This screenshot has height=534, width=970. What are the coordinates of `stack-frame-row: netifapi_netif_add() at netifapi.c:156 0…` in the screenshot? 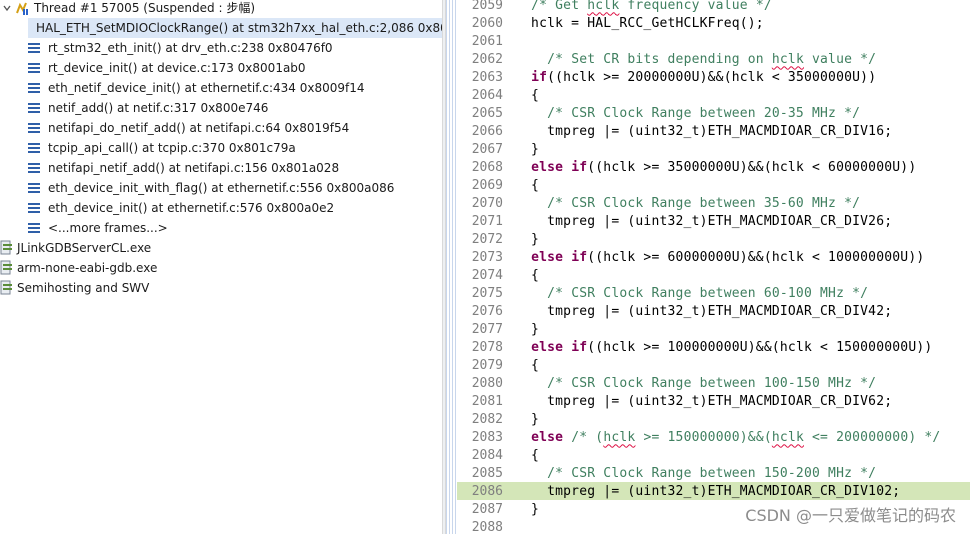 It's located at (183, 168).